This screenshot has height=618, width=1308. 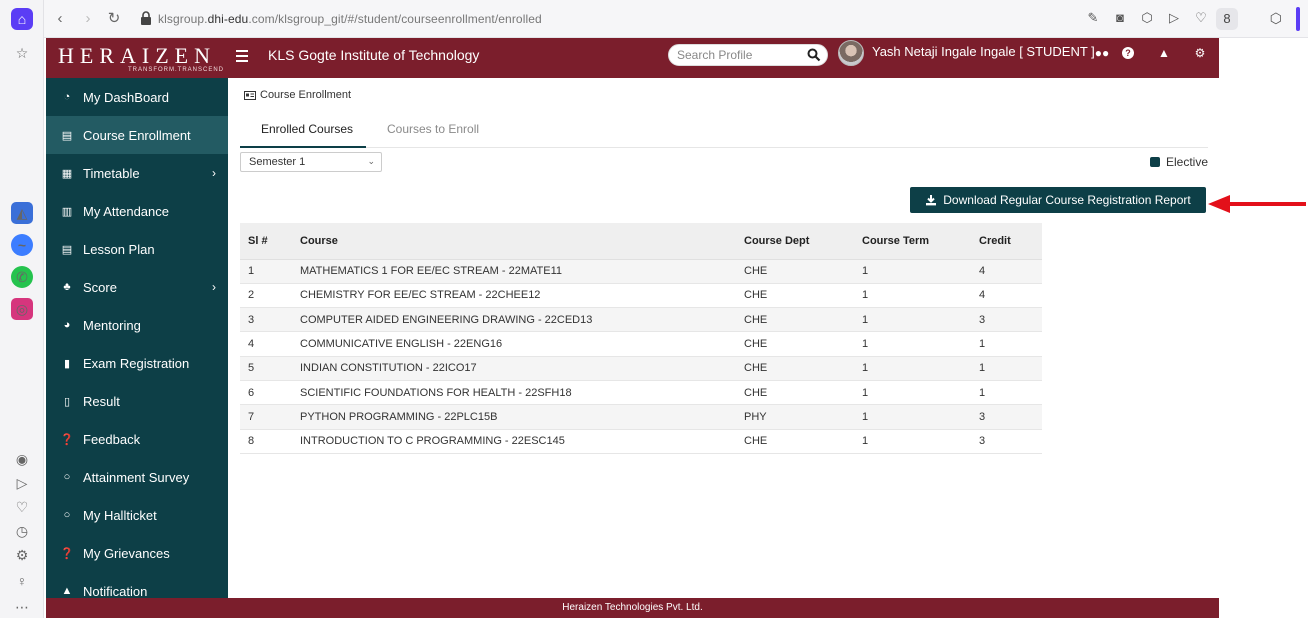 What do you see at coordinates (100, 287) in the screenshot?
I see `sidebar-item-label: Score` at bounding box center [100, 287].